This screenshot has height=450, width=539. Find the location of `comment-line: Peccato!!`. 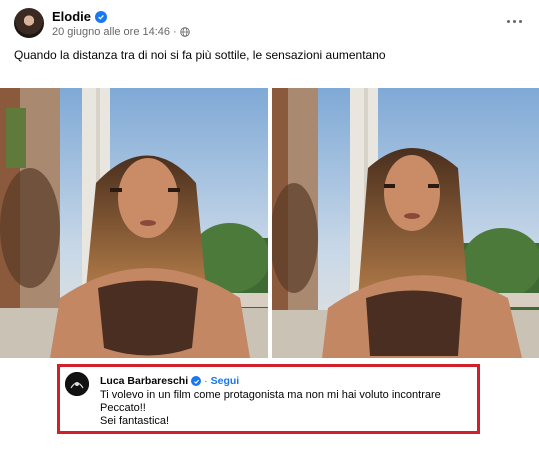

comment-line: Peccato!! is located at coordinates (123, 408).